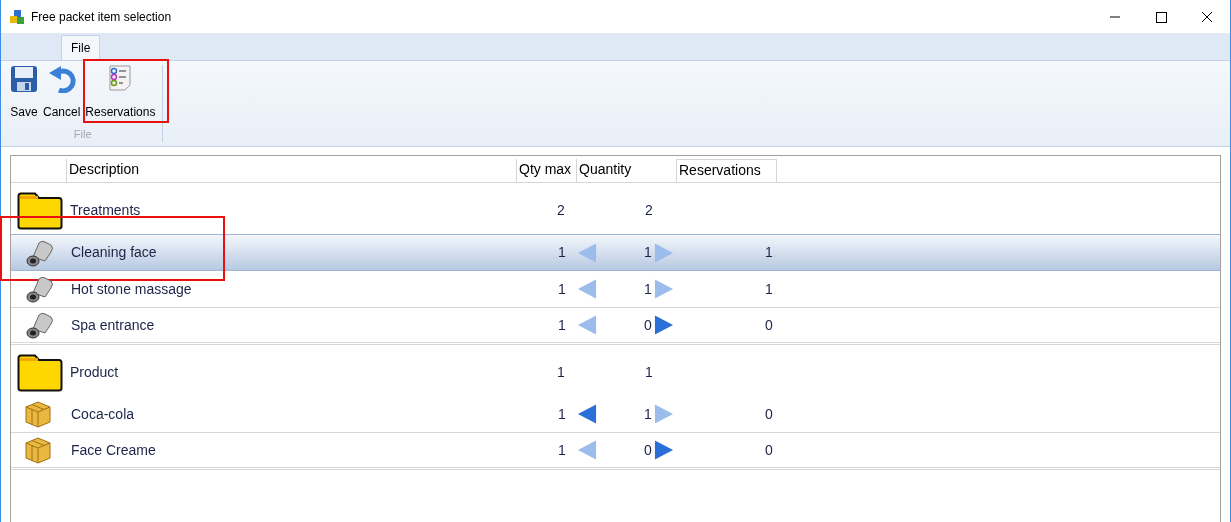 Image resolution: width=1231 pixels, height=522 pixels. What do you see at coordinates (561, 210) in the screenshot?
I see `qty-max-value: 2` at bounding box center [561, 210].